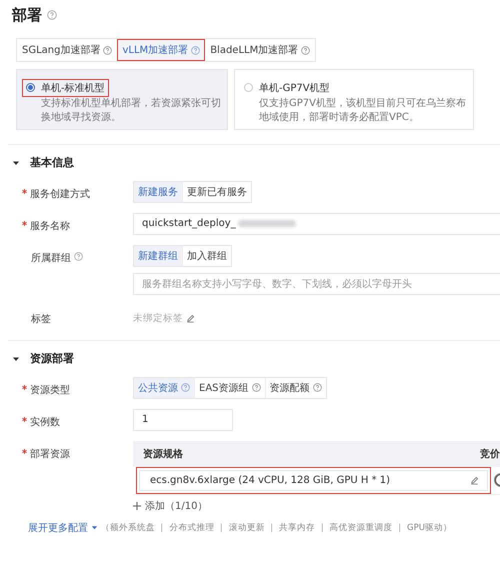 This screenshot has height=565, width=500. What do you see at coordinates (50, 454) in the screenshot?
I see `field-label: 部署资源` at bounding box center [50, 454].